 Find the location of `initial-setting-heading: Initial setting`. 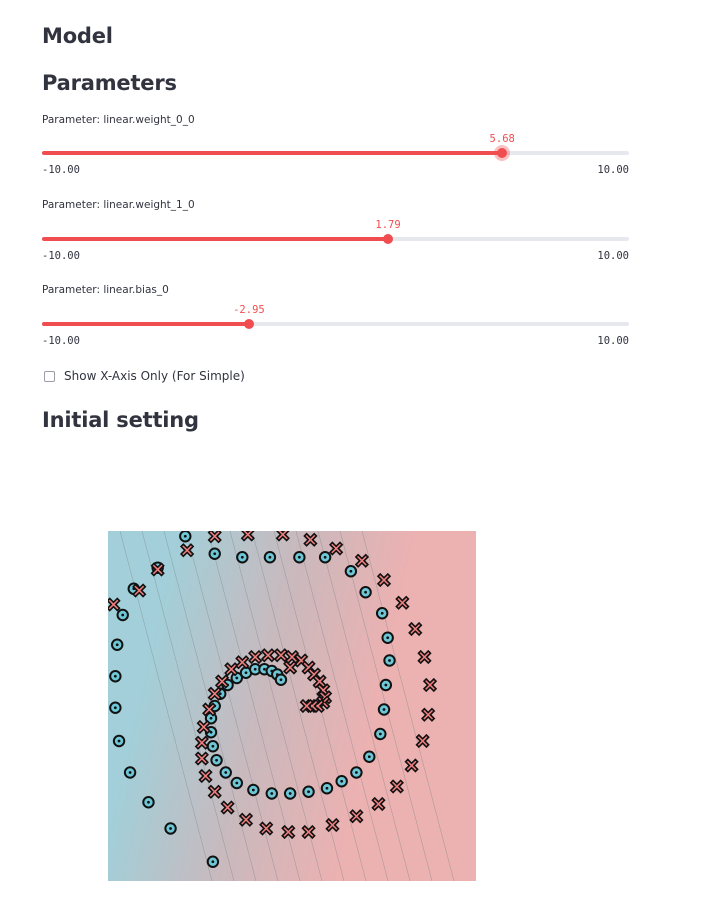

initial-setting-heading: Initial setting is located at coordinates (120, 420).